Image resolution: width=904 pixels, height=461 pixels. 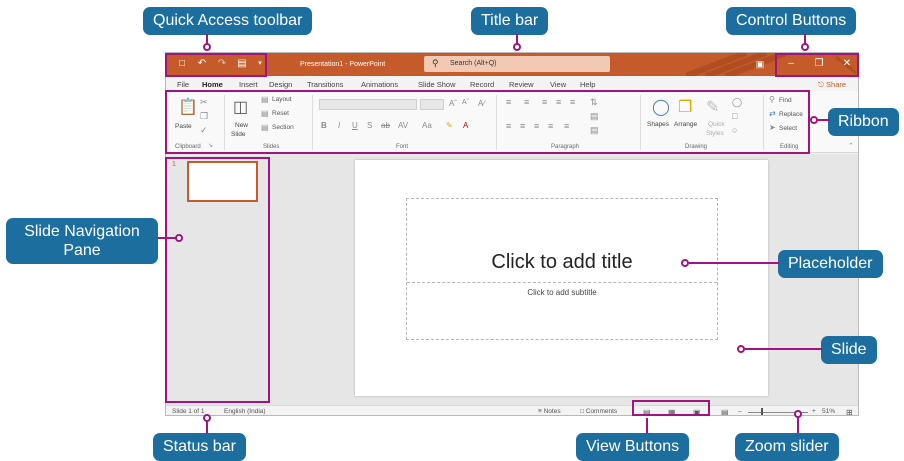 I want to click on search-box: ⚲ Search (Alt+Q), so click(x=517, y=64).